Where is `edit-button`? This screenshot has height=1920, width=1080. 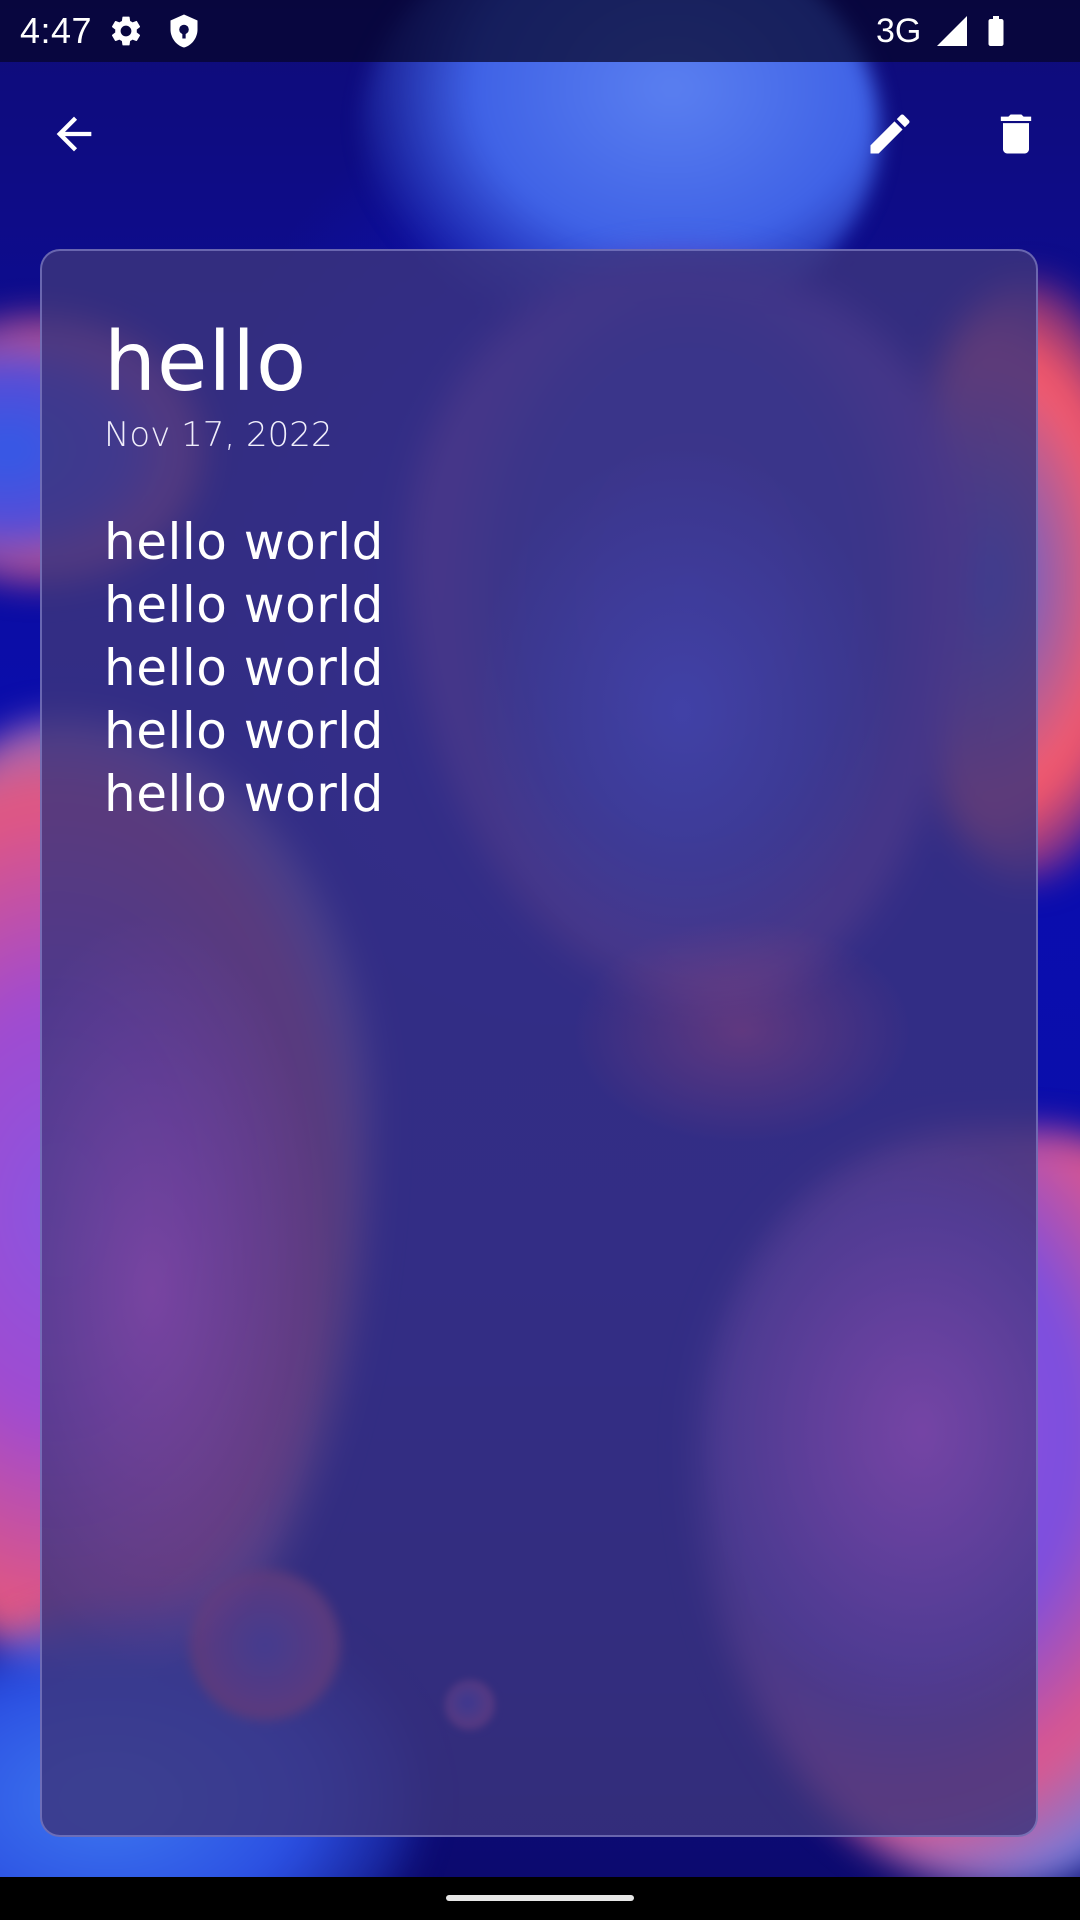
edit-button is located at coordinates (890, 136).